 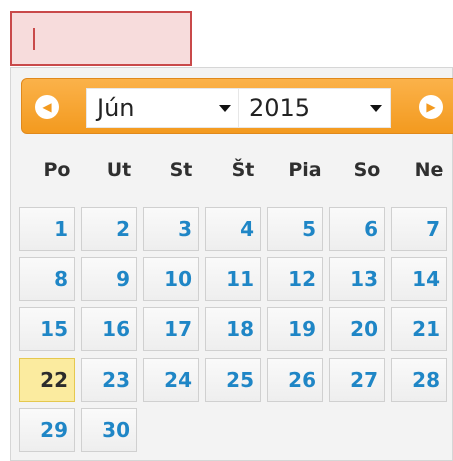 What do you see at coordinates (295, 229) in the screenshot?
I see `day-cell: 5` at bounding box center [295, 229].